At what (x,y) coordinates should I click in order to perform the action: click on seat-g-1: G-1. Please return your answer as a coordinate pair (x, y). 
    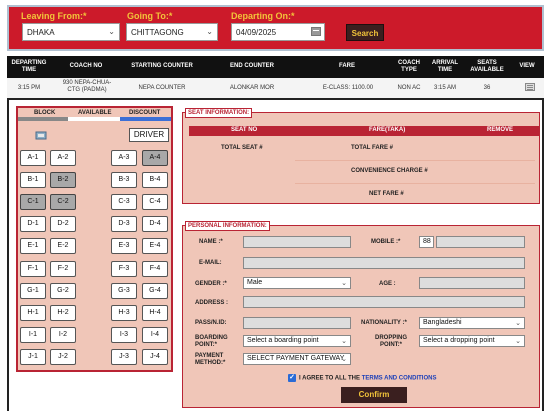
    Looking at the image, I should click on (33, 291).